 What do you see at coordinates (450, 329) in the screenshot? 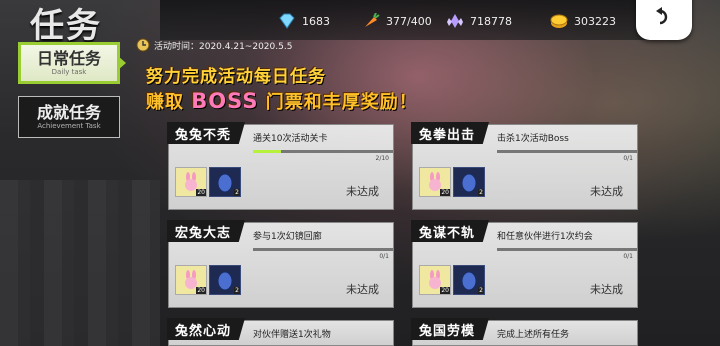
I see `task-title: 兔国劳模` at bounding box center [450, 329].